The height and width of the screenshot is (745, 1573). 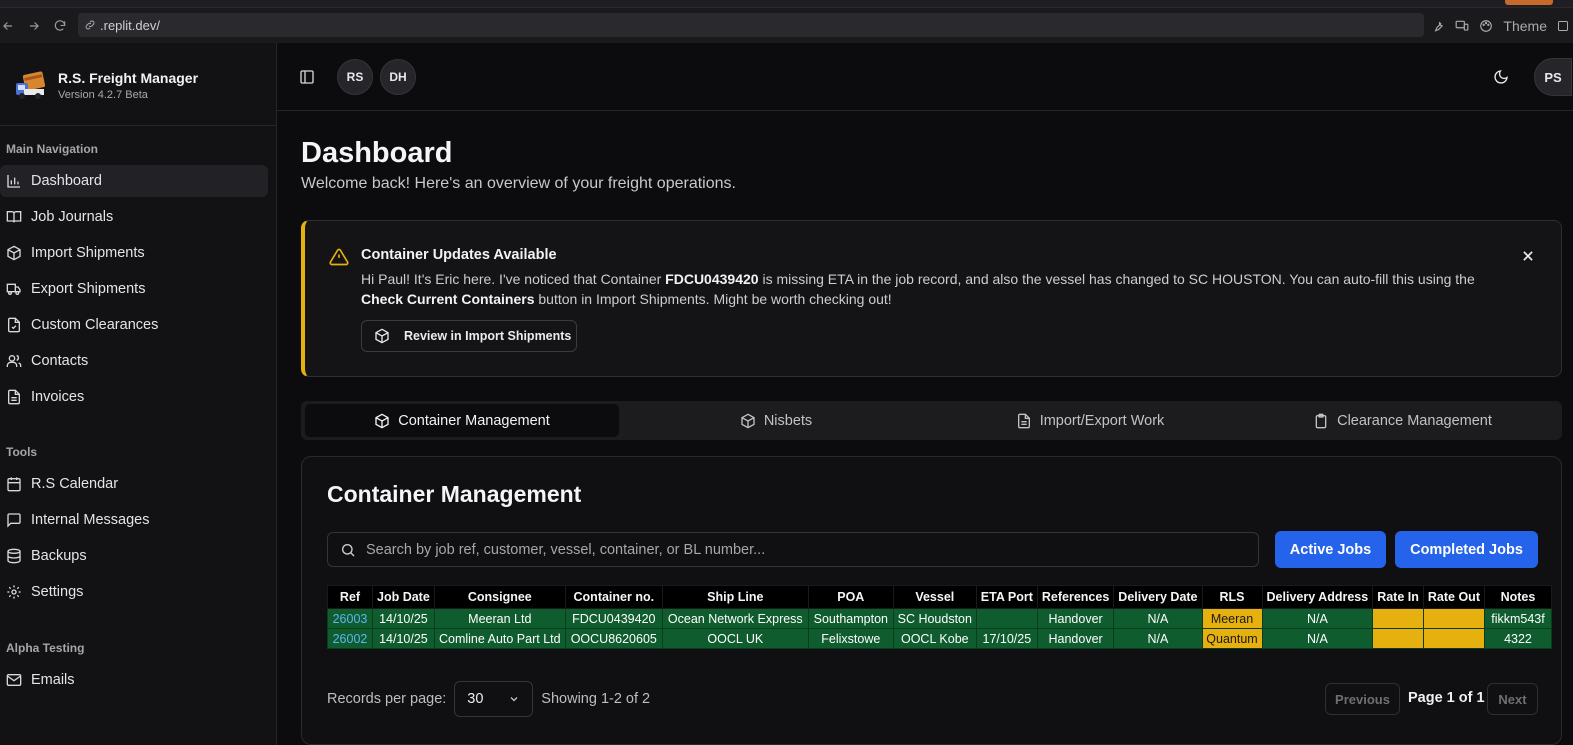 What do you see at coordinates (735, 638) in the screenshot?
I see `table-cell: OOCL UK` at bounding box center [735, 638].